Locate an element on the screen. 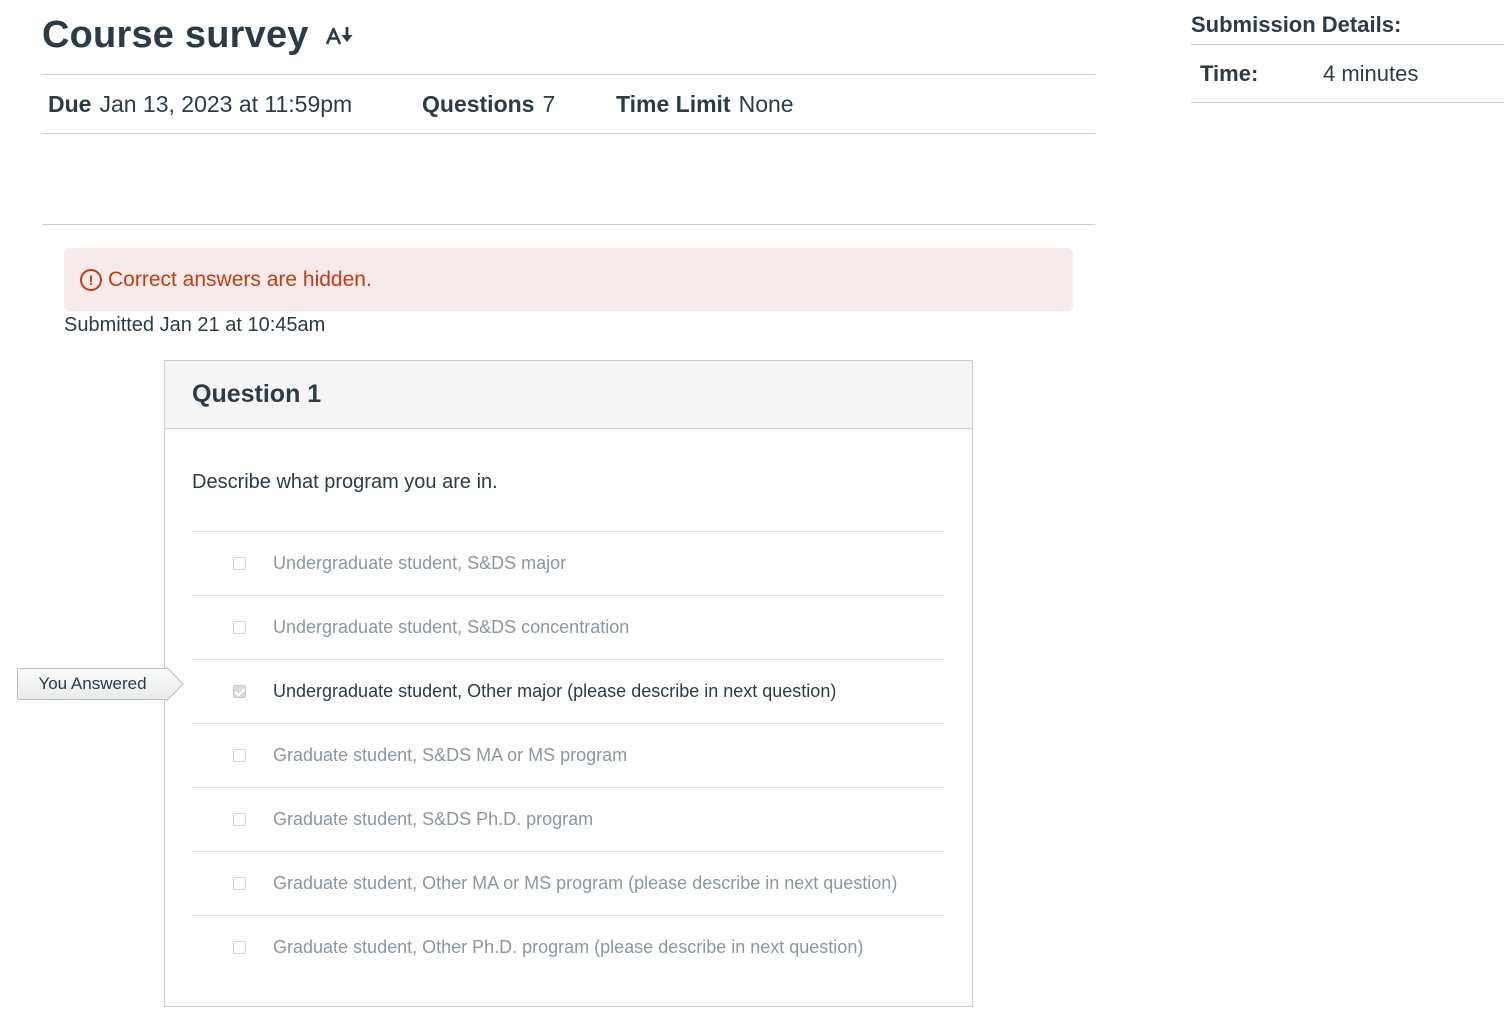 The image size is (1504, 1032). you-answered-label: You Answered is located at coordinates (92, 684).